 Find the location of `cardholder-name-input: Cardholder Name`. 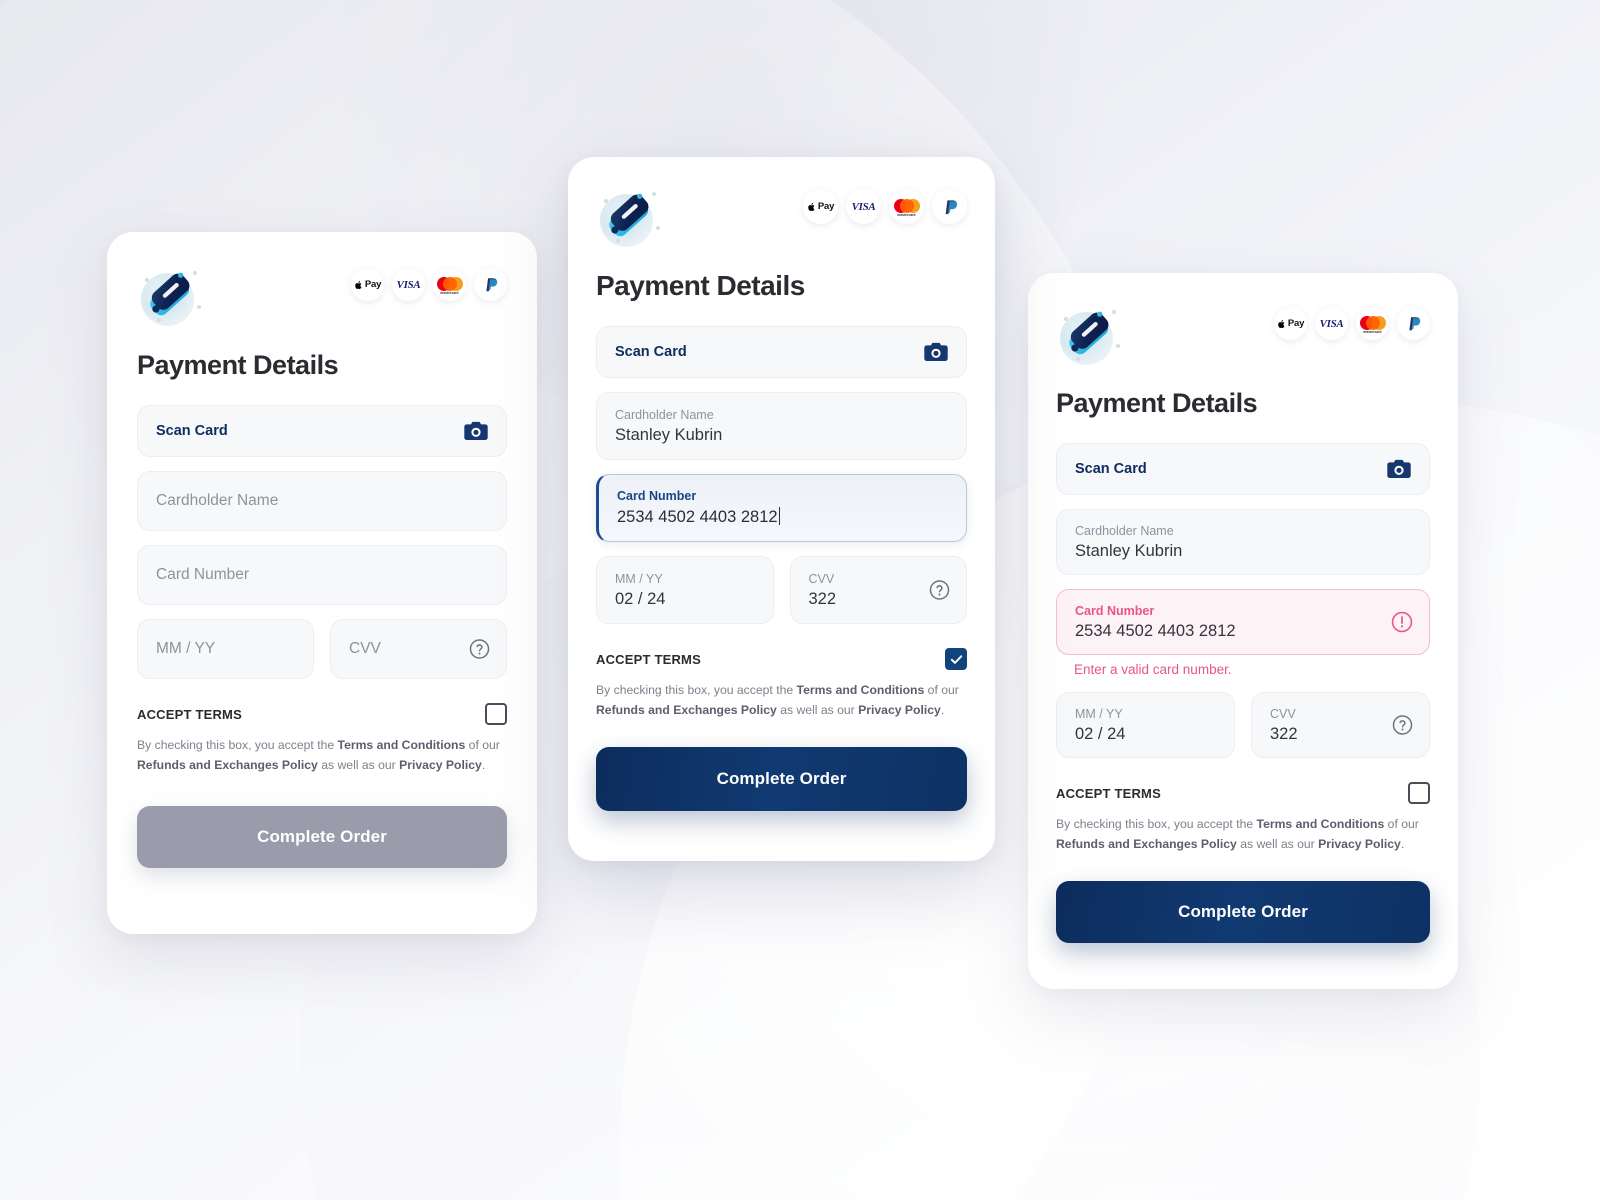

cardholder-name-input: Cardholder Name is located at coordinates (322, 501).